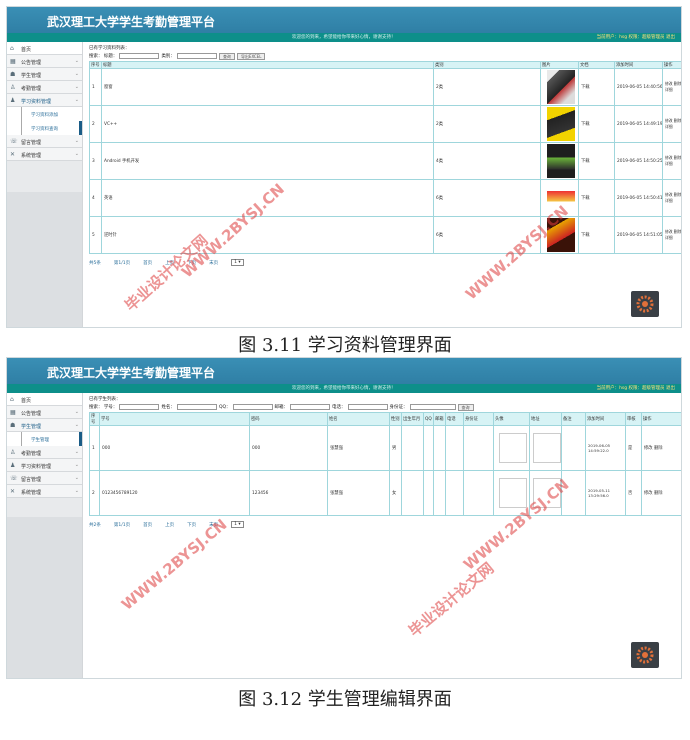 This screenshot has width=690, height=740. I want to click on nav-home-label: 首页, so click(26, 401).